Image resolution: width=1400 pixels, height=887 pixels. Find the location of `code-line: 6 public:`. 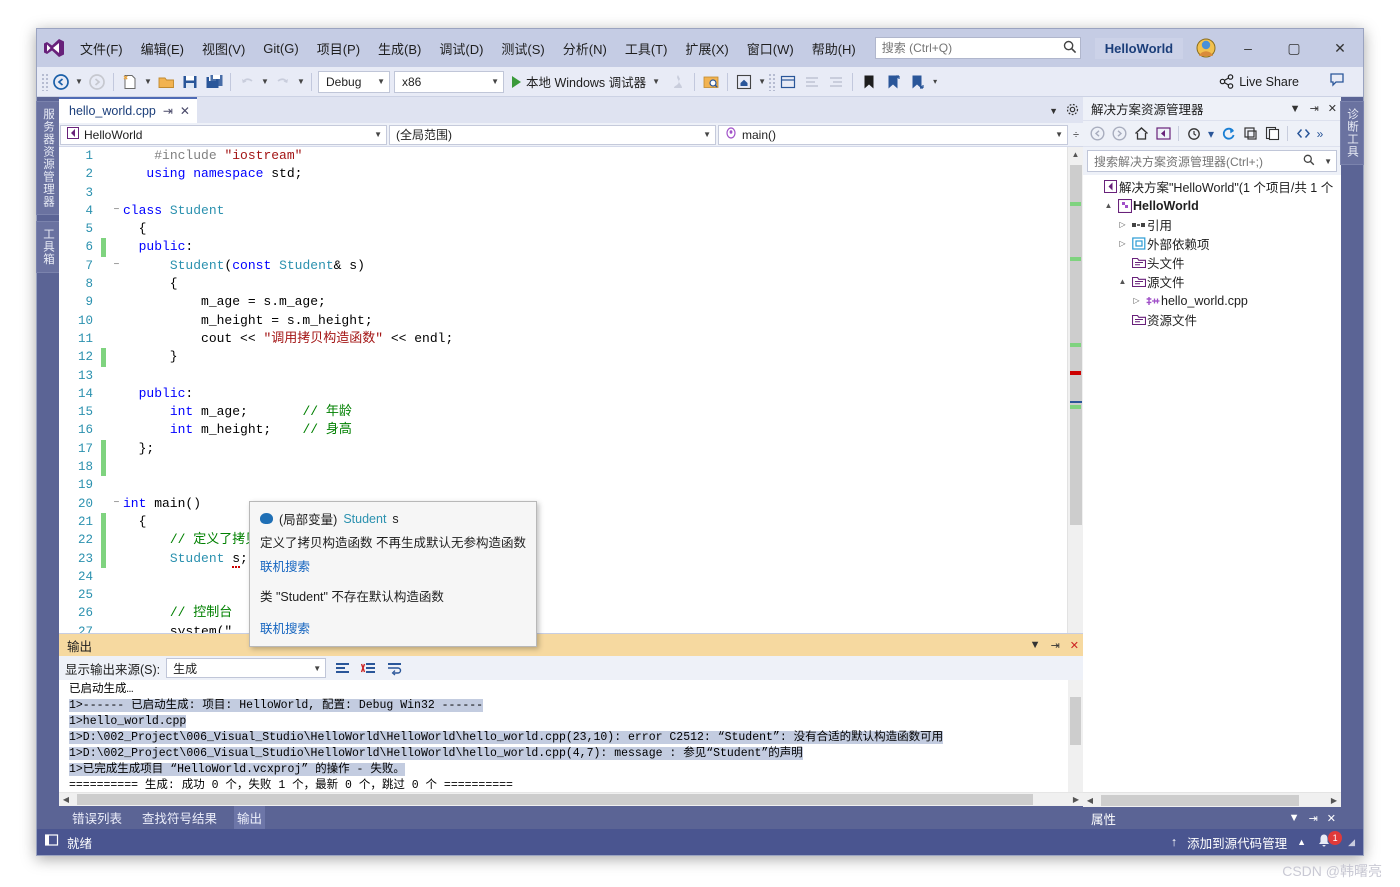

code-line: 6 public: is located at coordinates (563, 247).